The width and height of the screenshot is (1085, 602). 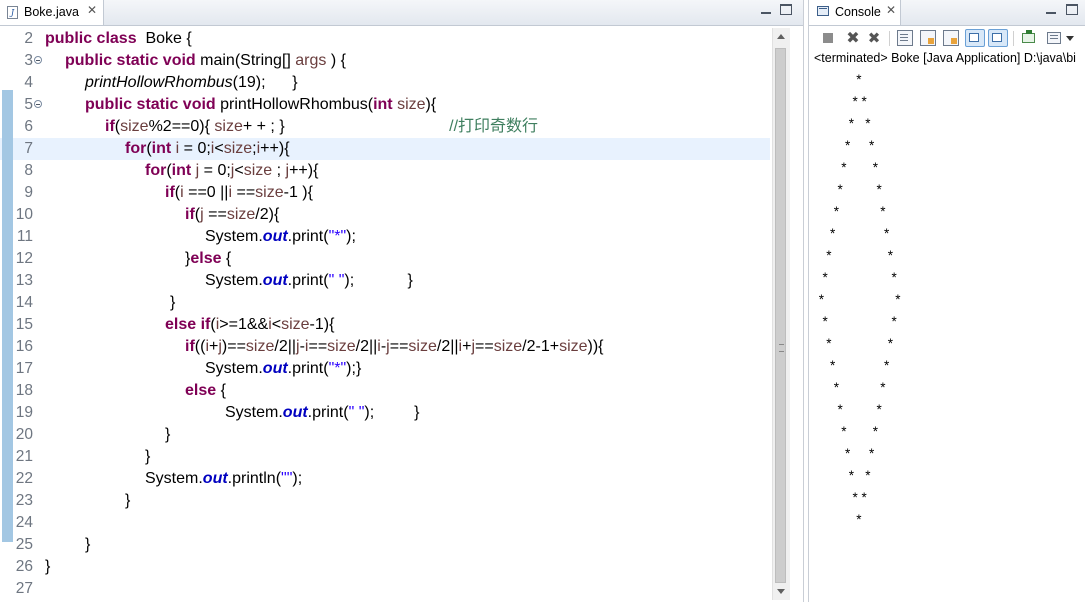 I want to click on code-line: 27, so click(x=385, y=589).